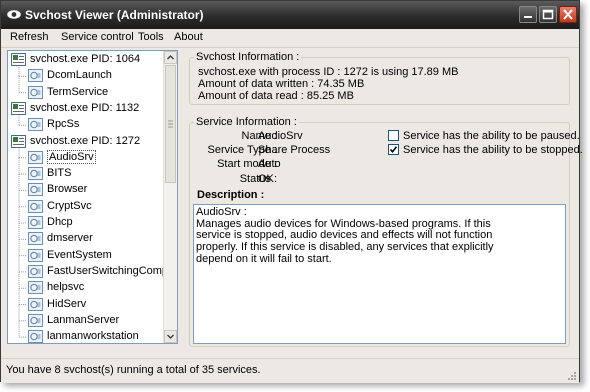 This screenshot has width=590, height=392. I want to click on tree-node-label: AudioSrv, so click(71, 156).